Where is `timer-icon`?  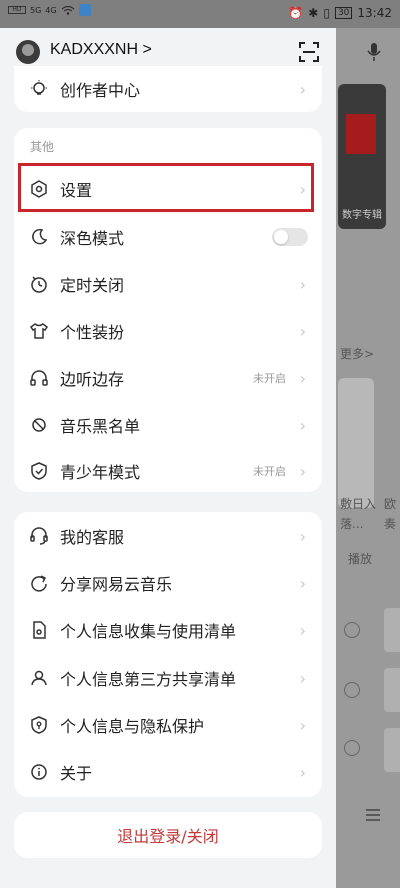 timer-icon is located at coordinates (39, 284).